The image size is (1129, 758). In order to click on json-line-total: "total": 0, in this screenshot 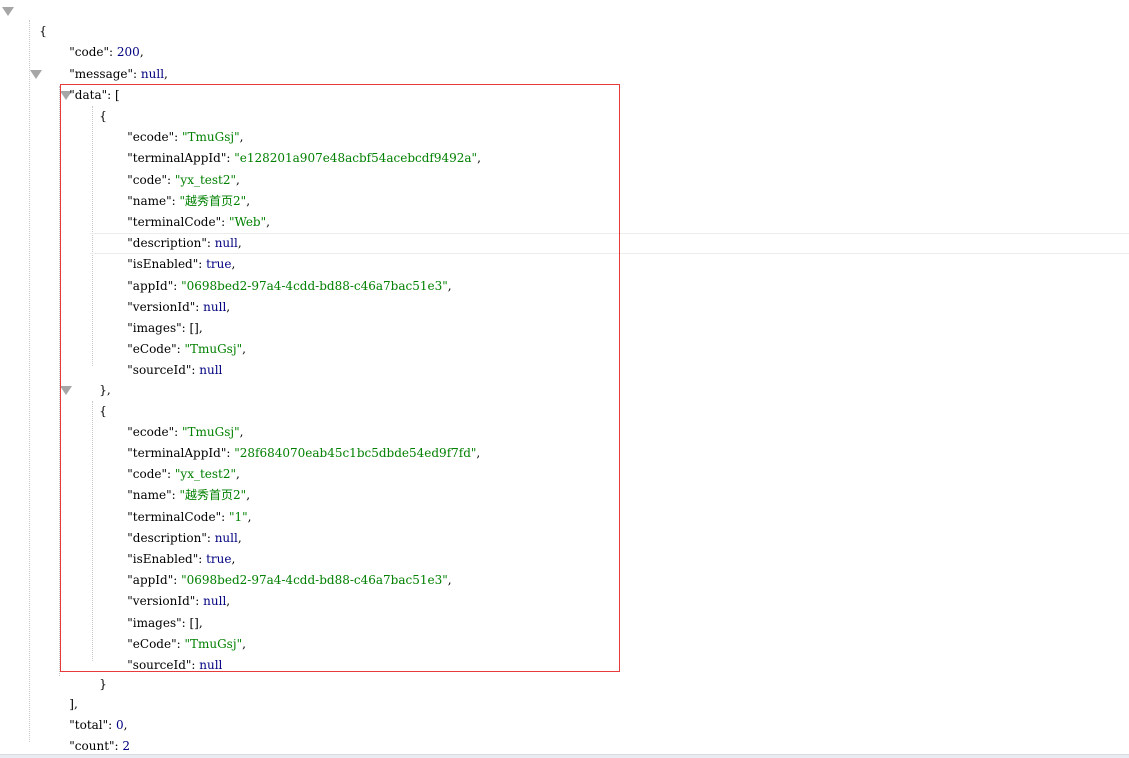, I will do `click(90, 713)`.